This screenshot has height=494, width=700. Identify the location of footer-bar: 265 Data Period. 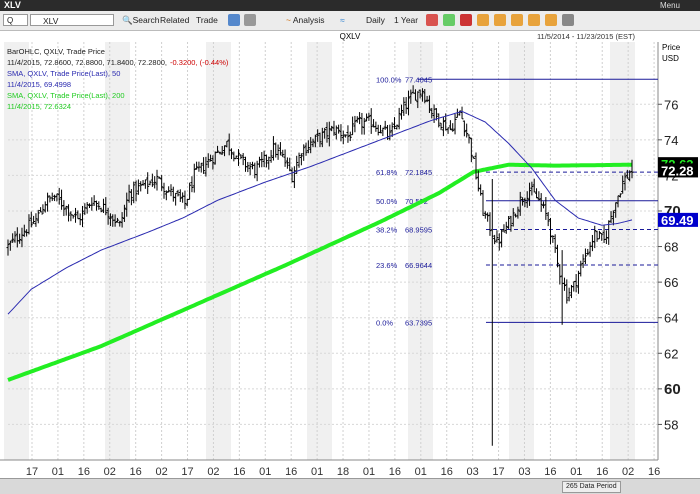
(350, 486).